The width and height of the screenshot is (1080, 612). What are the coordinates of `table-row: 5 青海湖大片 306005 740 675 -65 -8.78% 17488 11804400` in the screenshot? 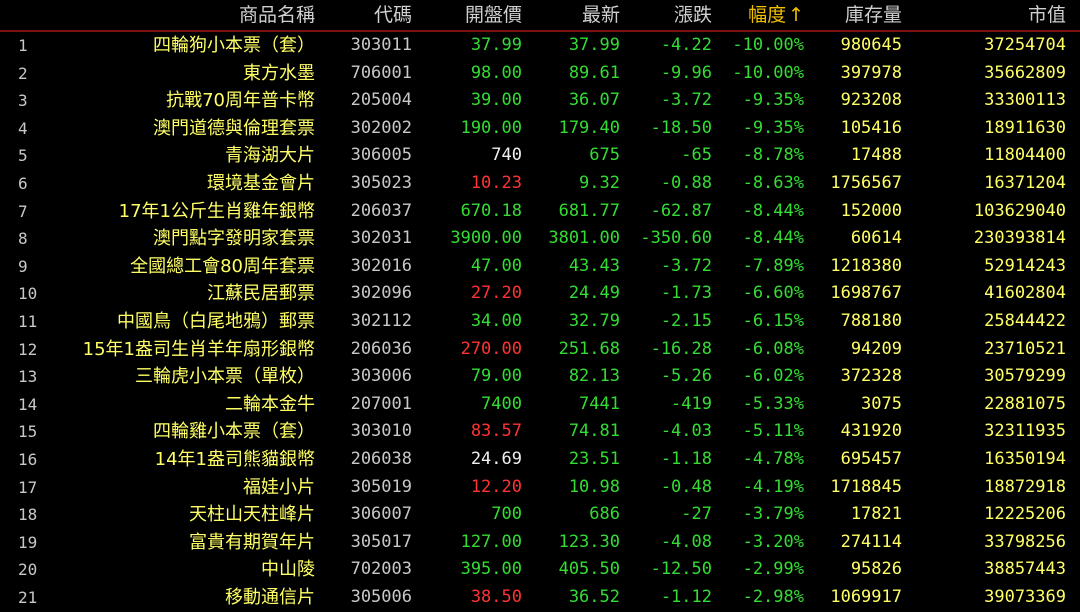 It's located at (540, 156).